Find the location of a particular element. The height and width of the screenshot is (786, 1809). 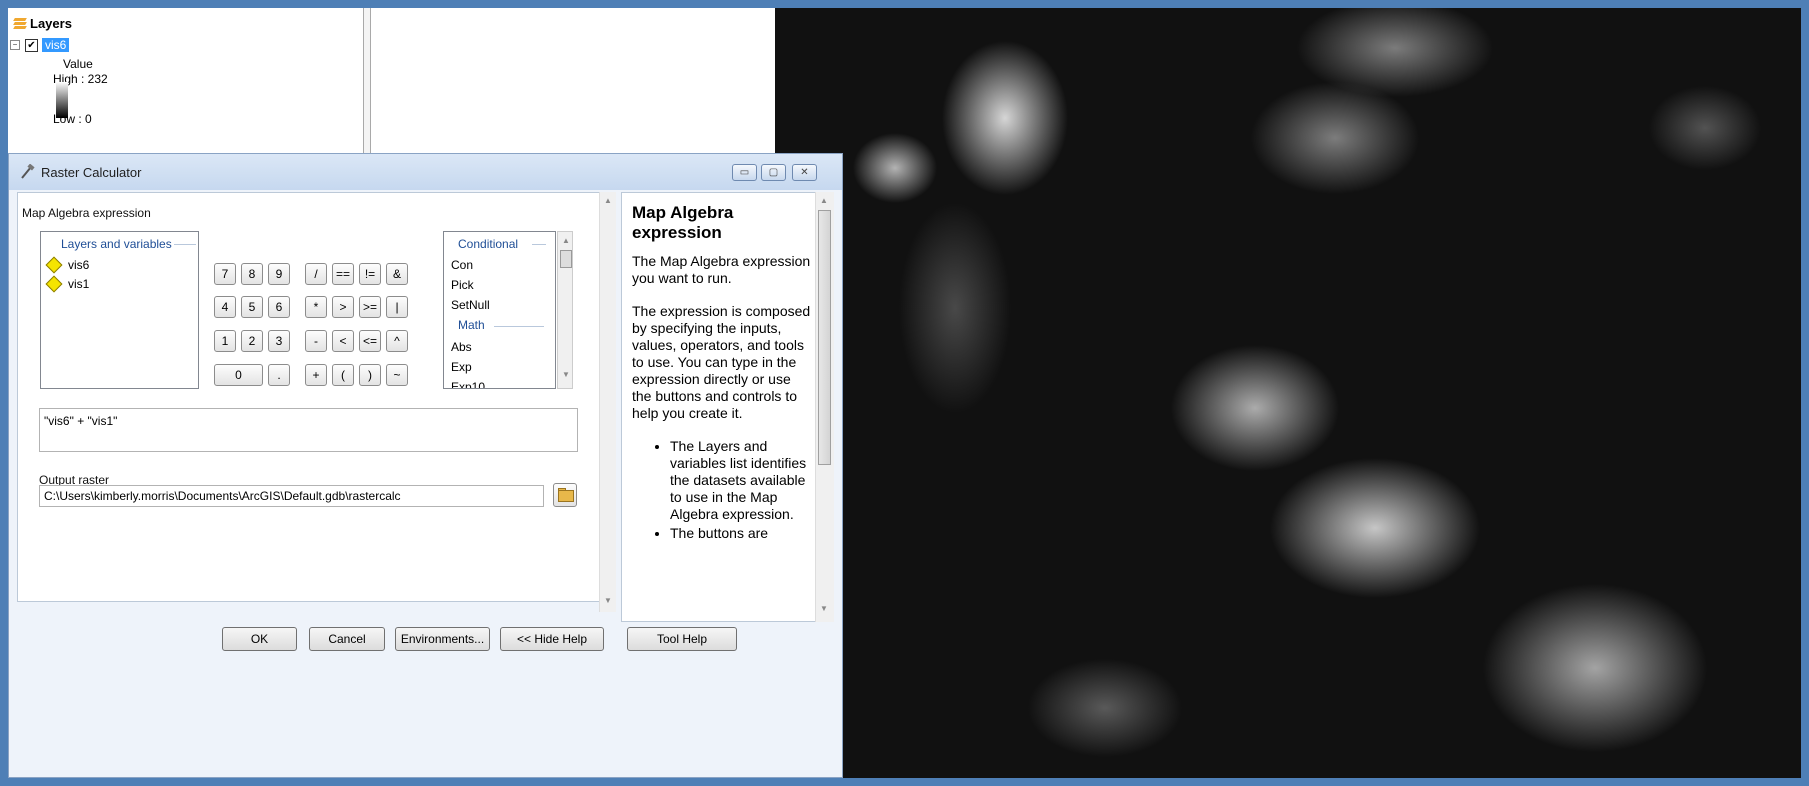

browse-output-button is located at coordinates (565, 495).